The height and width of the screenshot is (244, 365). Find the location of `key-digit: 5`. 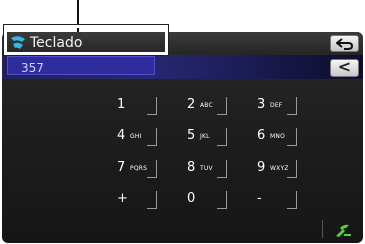

key-digit: 5 is located at coordinates (191, 135).